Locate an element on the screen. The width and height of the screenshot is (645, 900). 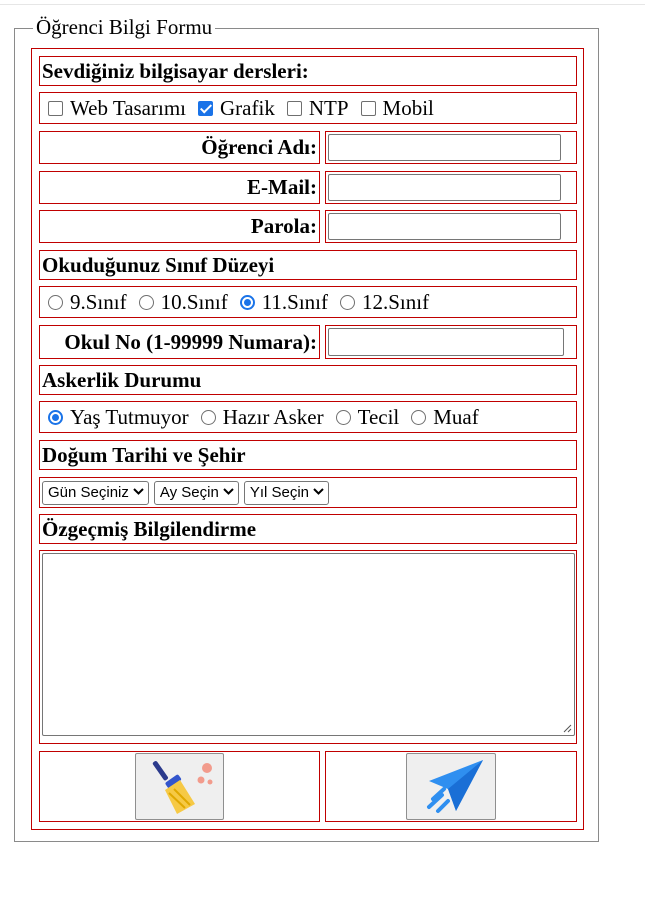
courses-options: Web Tasarımı Grafik NTP Mobil is located at coordinates (308, 108).